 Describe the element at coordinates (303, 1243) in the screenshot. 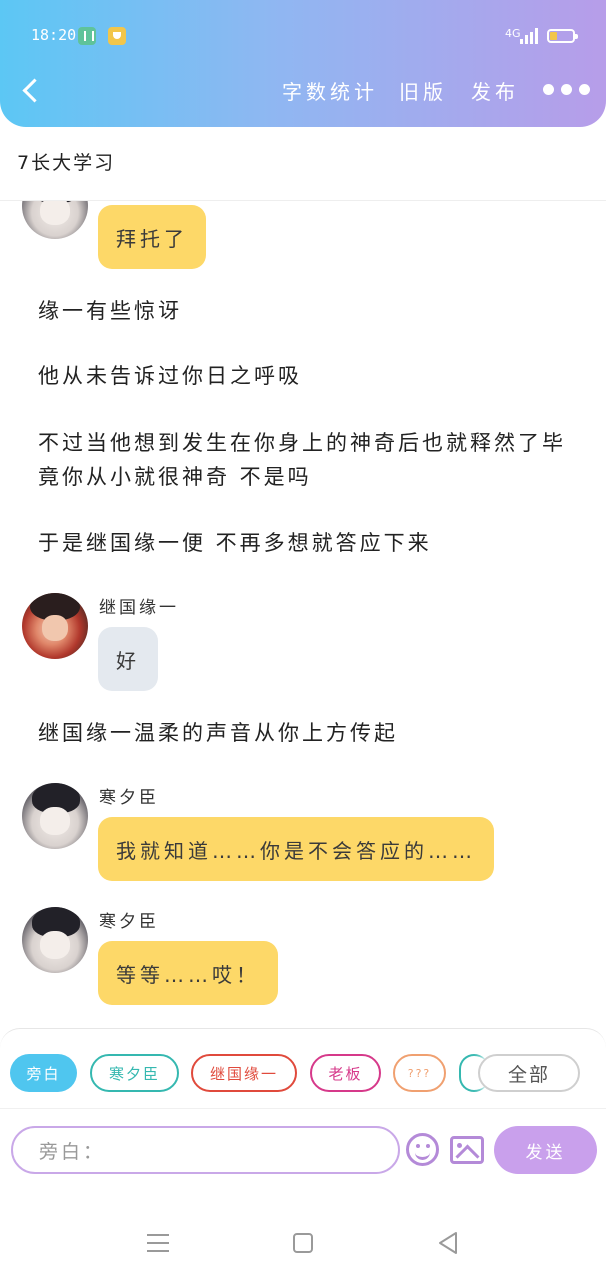

I see `home-icon` at that location.